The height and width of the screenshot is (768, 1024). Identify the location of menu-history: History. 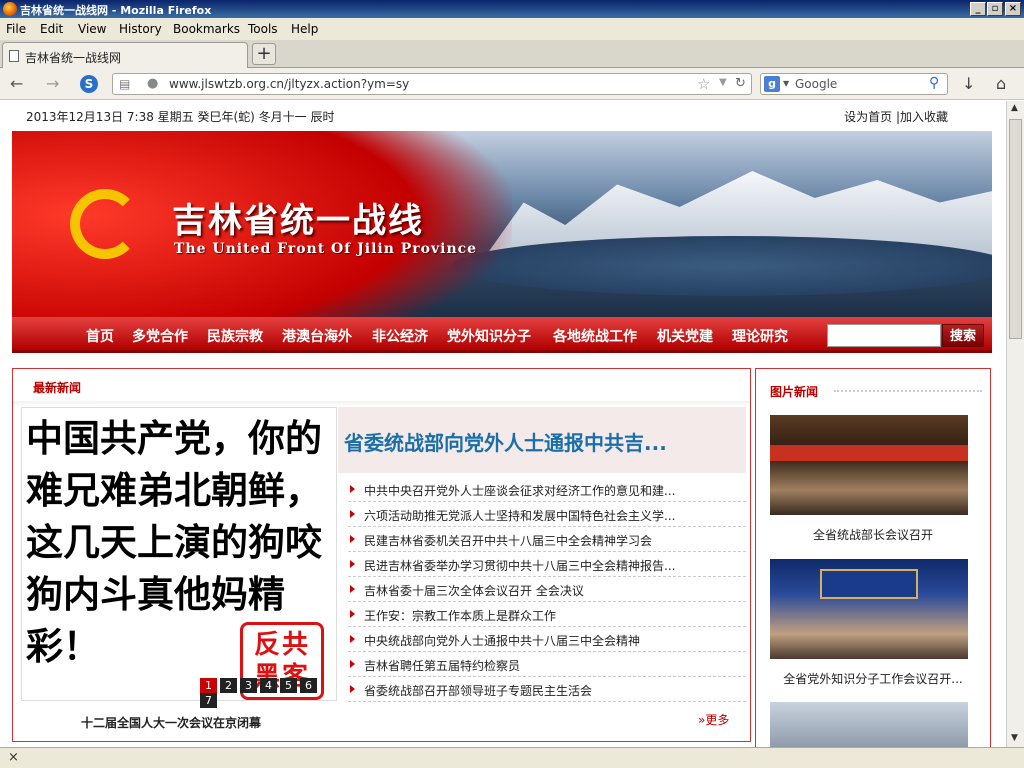
(140, 29).